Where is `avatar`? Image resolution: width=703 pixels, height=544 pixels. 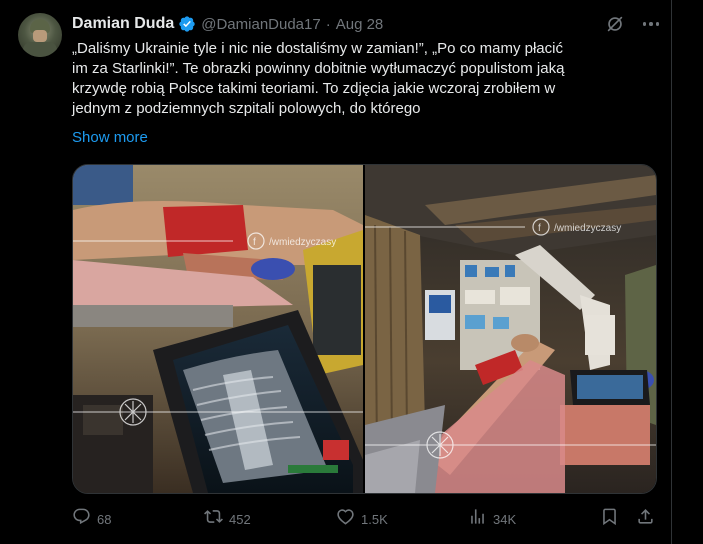 avatar is located at coordinates (40, 35).